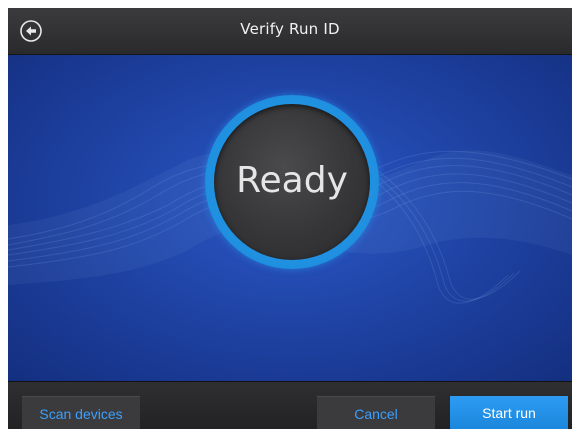 The width and height of the screenshot is (579, 436). Describe the element at coordinates (290, 29) in the screenshot. I see `page-title: Verify Run ID` at that location.